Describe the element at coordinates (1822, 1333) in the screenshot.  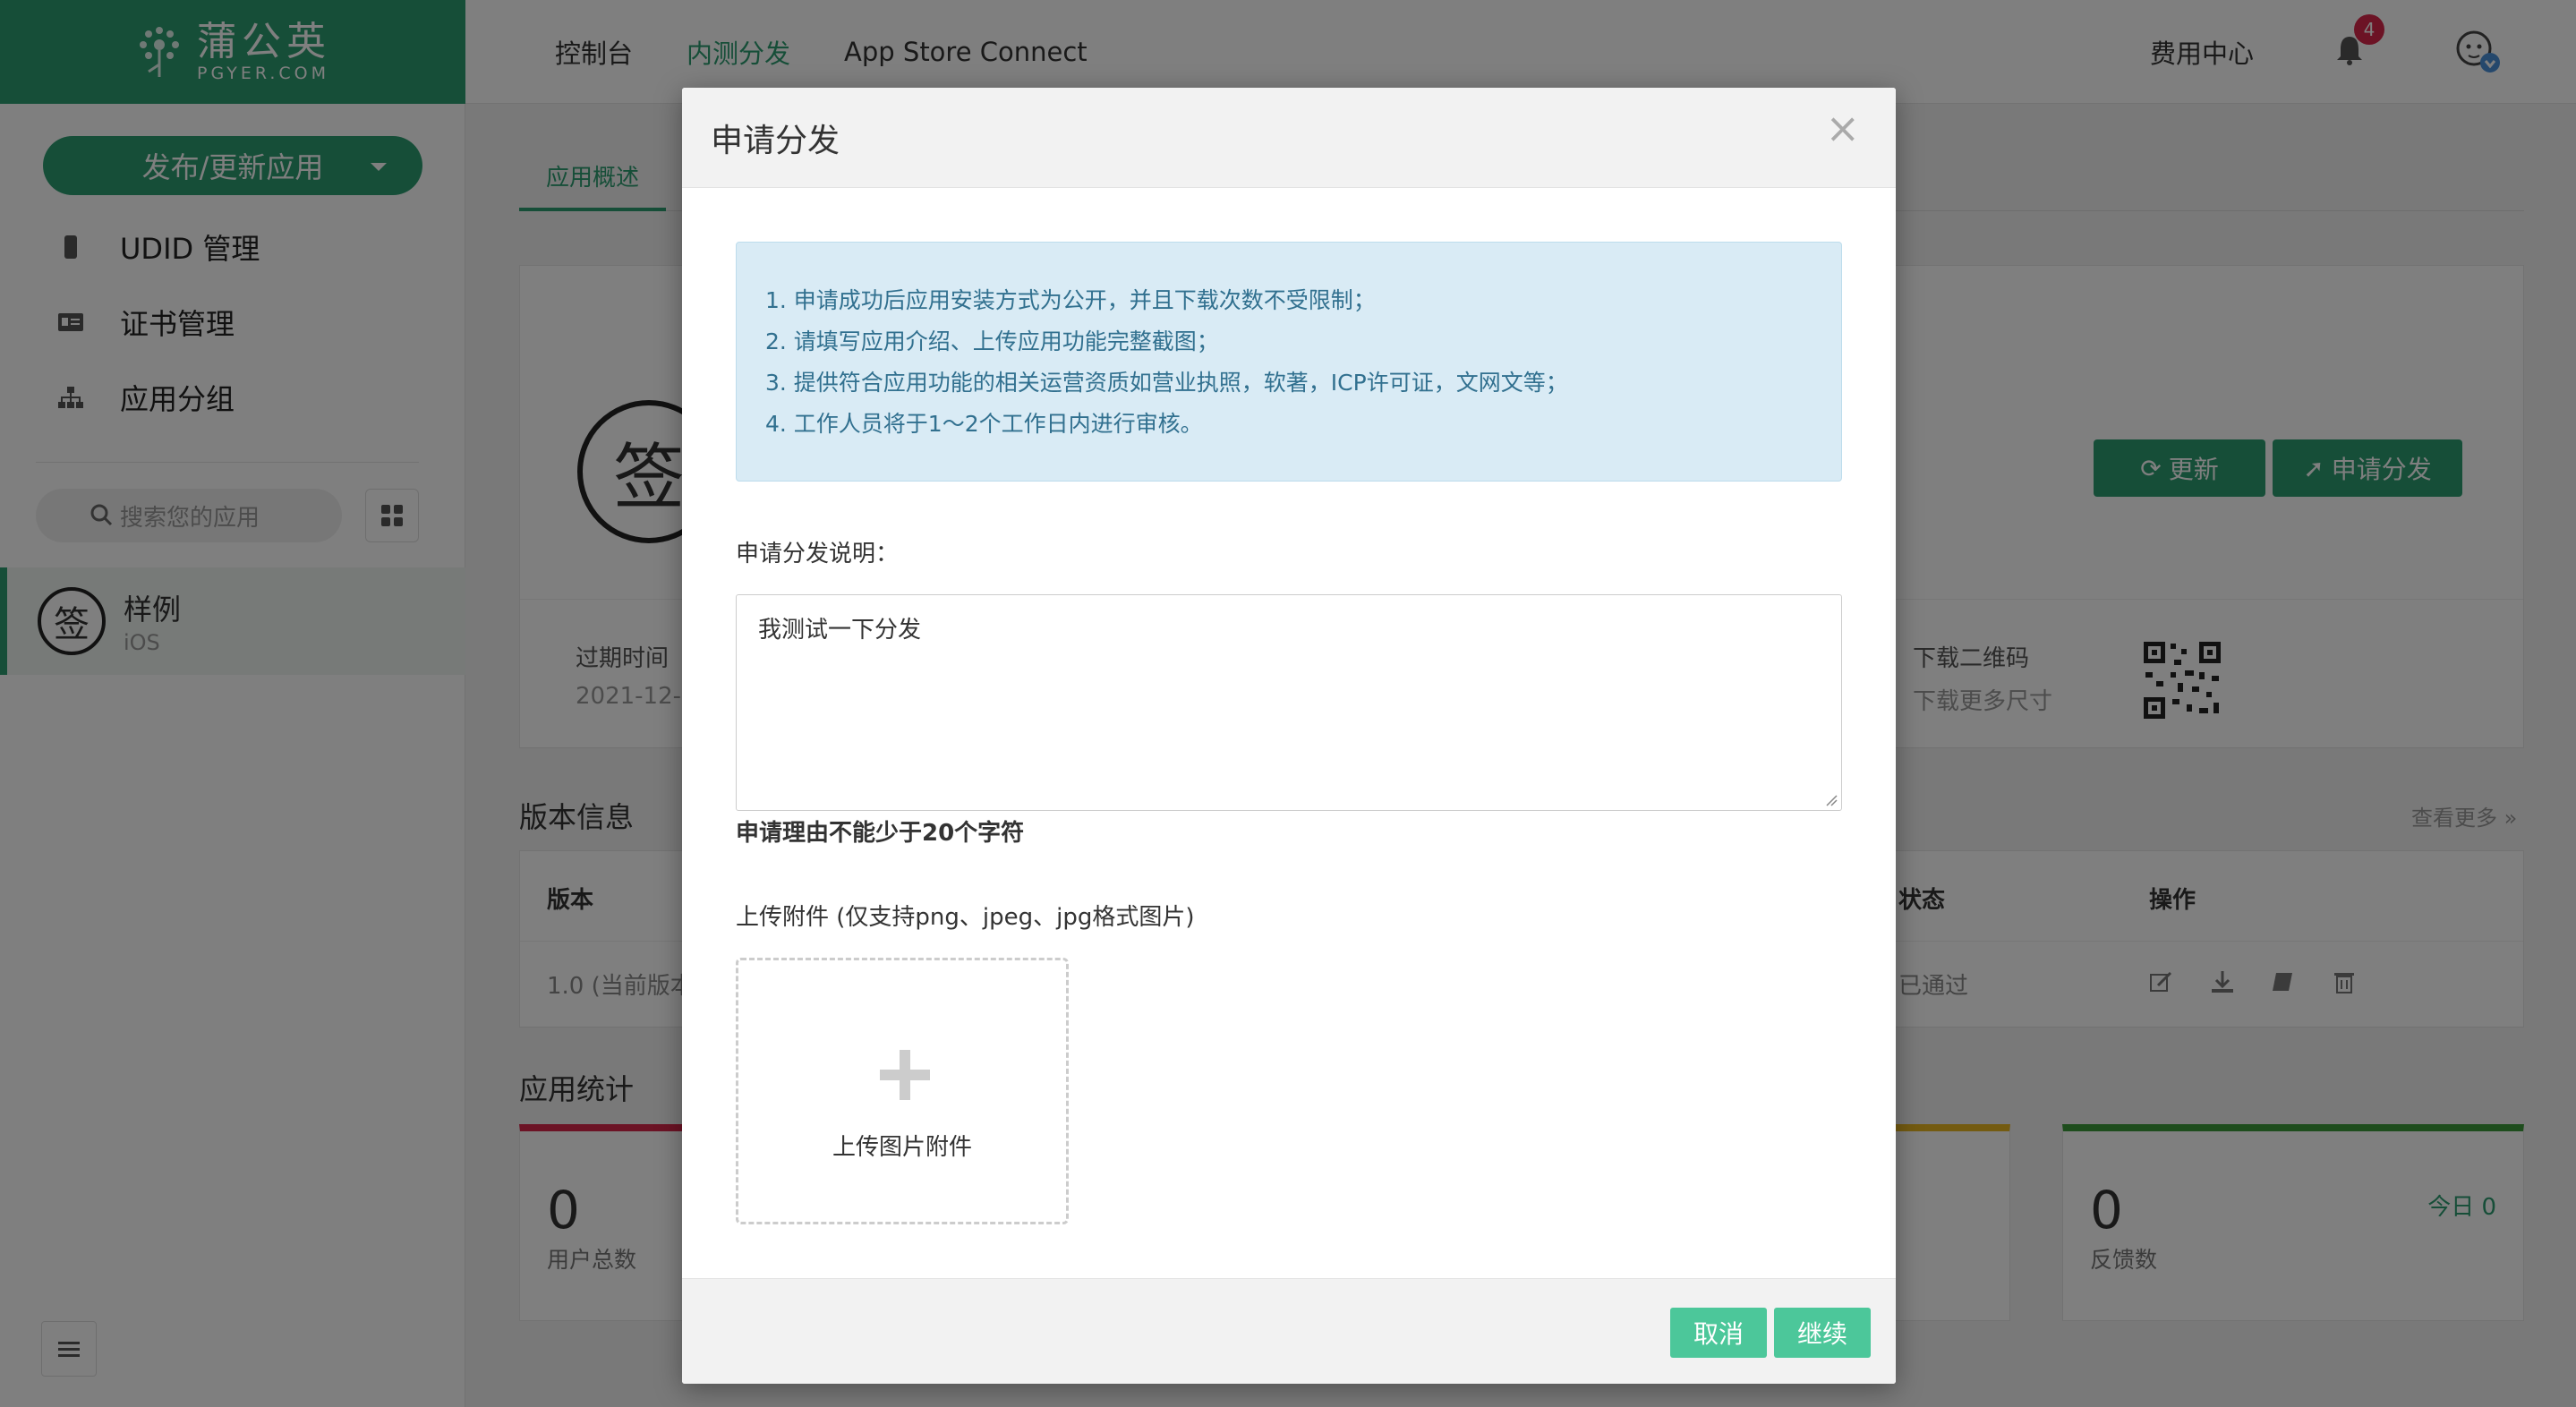
I see `continue-button: 继续` at that location.